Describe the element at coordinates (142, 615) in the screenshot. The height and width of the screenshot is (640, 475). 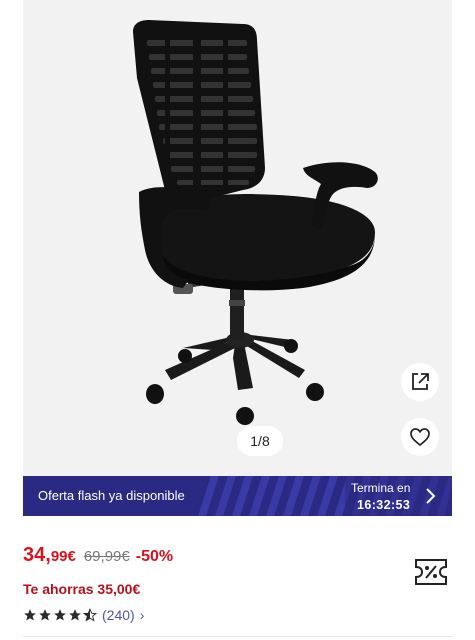
I see `reviews-chevron-icon: ›` at that location.